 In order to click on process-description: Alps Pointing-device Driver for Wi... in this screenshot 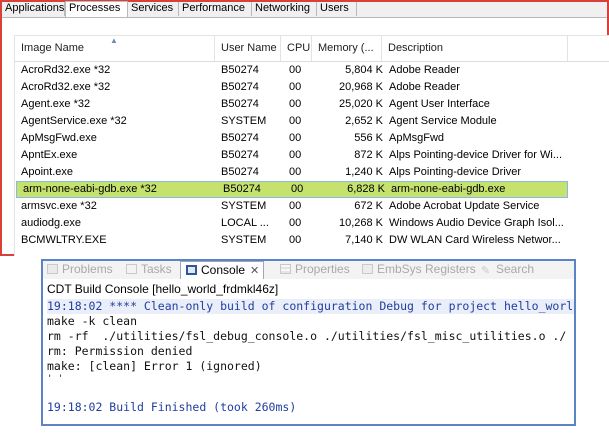, I will do `click(475, 155)`.